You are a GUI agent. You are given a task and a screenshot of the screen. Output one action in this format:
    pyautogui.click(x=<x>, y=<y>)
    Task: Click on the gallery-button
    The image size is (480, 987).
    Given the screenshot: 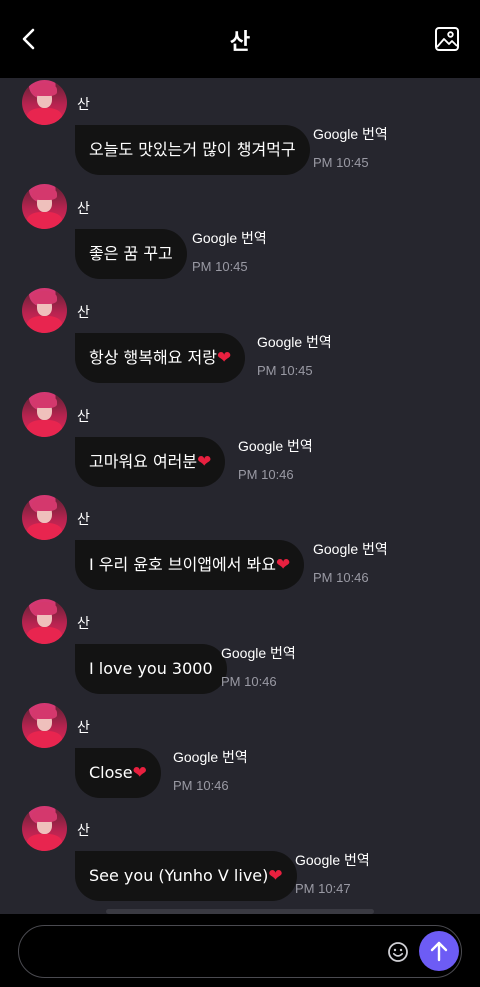 What is the action you would take?
    pyautogui.click(x=447, y=39)
    